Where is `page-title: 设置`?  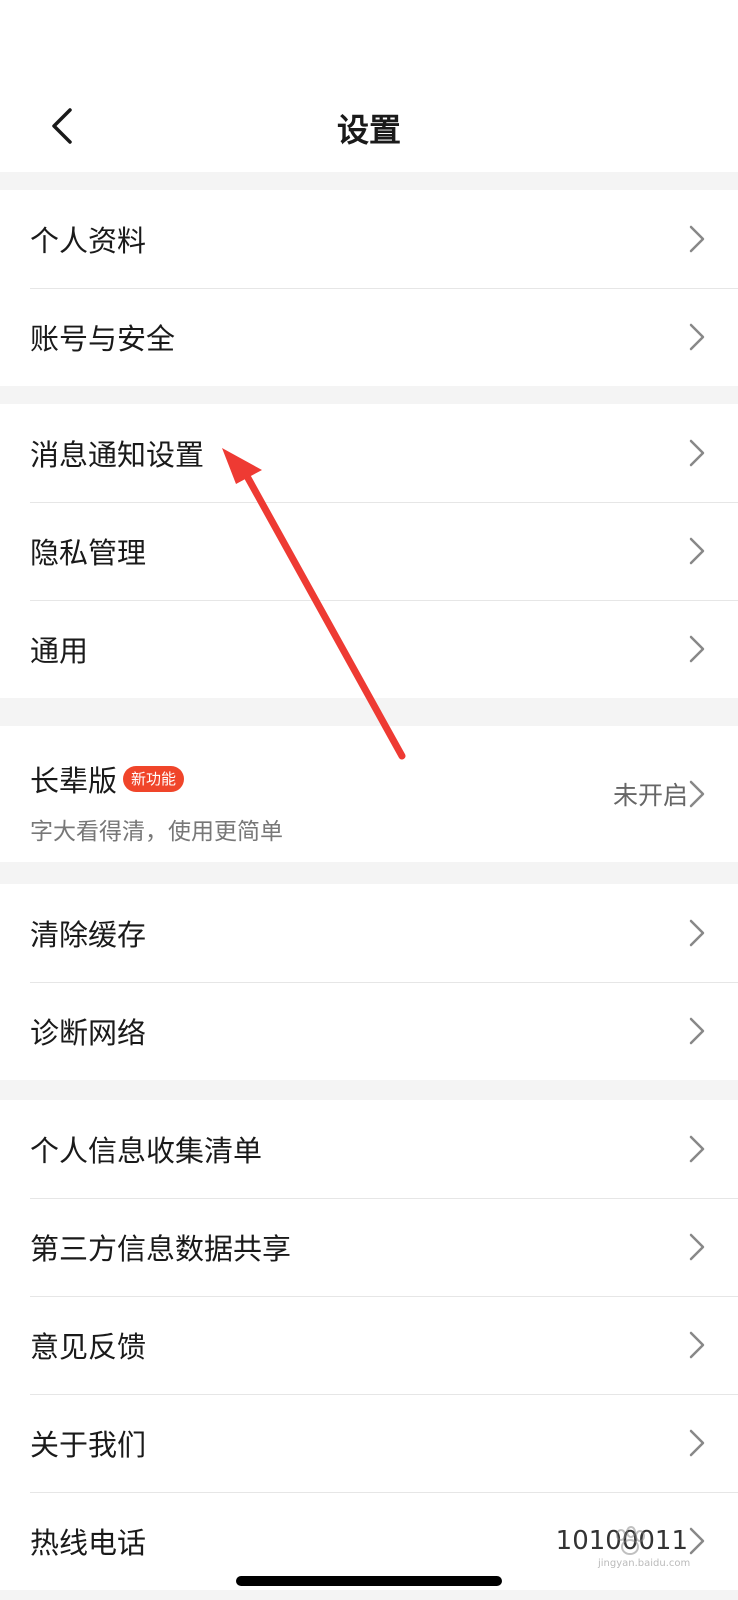 page-title: 设置 is located at coordinates (368, 130).